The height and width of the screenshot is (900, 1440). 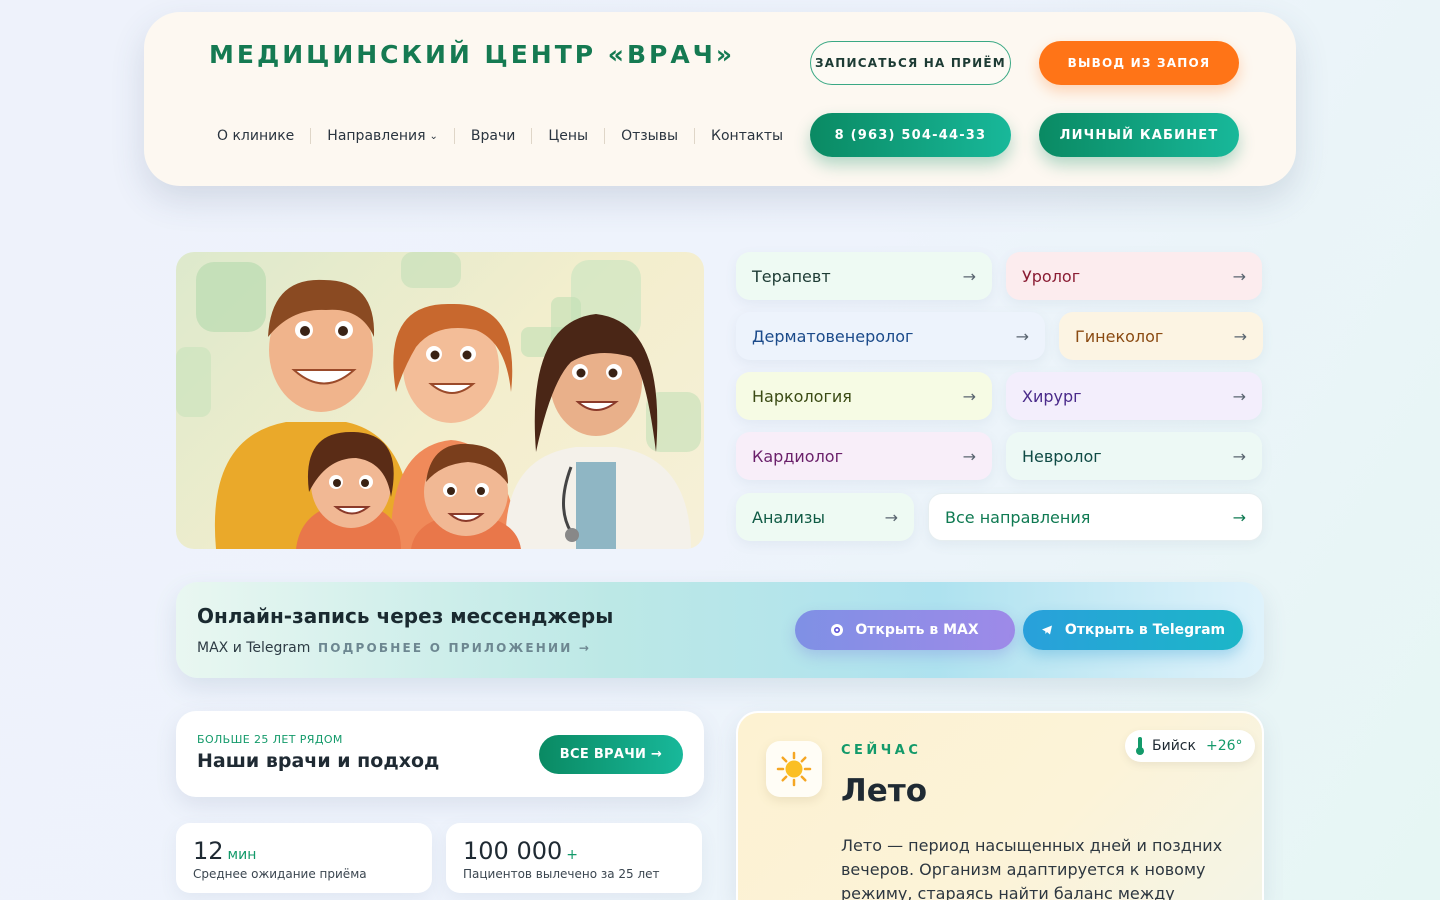 I want to click on telegram-icon, so click(x=1046, y=630).